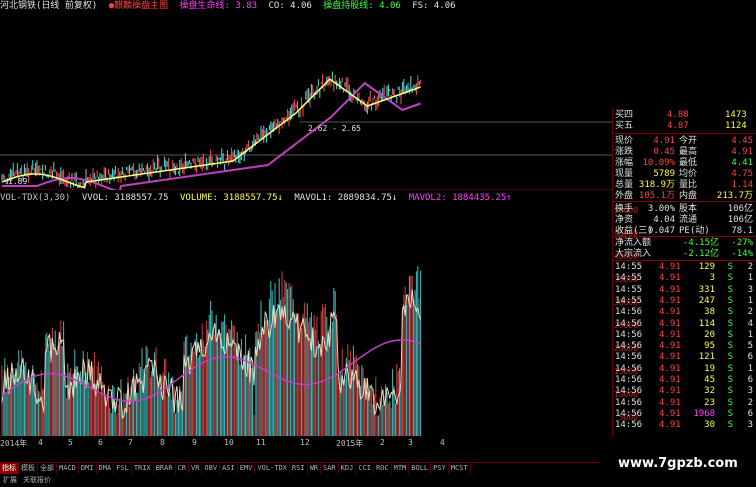 The width and height of the screenshot is (756, 487). Describe the element at coordinates (401, 468) in the screenshot. I see `tab-mtm: MTM` at that location.